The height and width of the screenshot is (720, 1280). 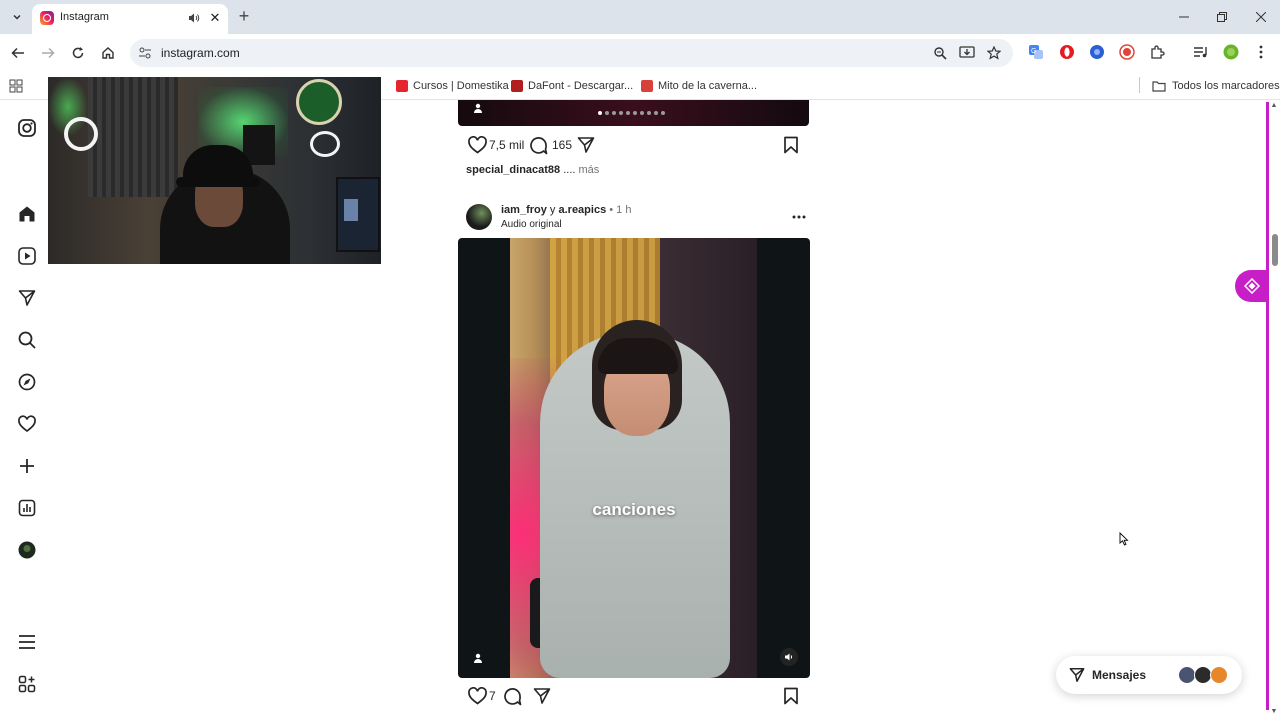 What do you see at coordinates (215, 18) in the screenshot?
I see `tab-close-icon: ✕` at bounding box center [215, 18].